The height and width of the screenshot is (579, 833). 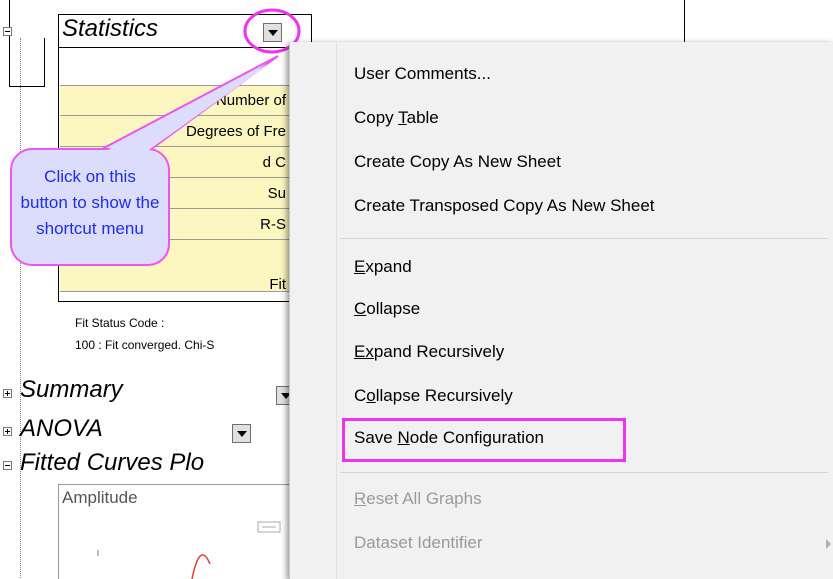 What do you see at coordinates (418, 499) in the screenshot?
I see `menu-item-reset-all-graphs: Reset All Graphs` at bounding box center [418, 499].